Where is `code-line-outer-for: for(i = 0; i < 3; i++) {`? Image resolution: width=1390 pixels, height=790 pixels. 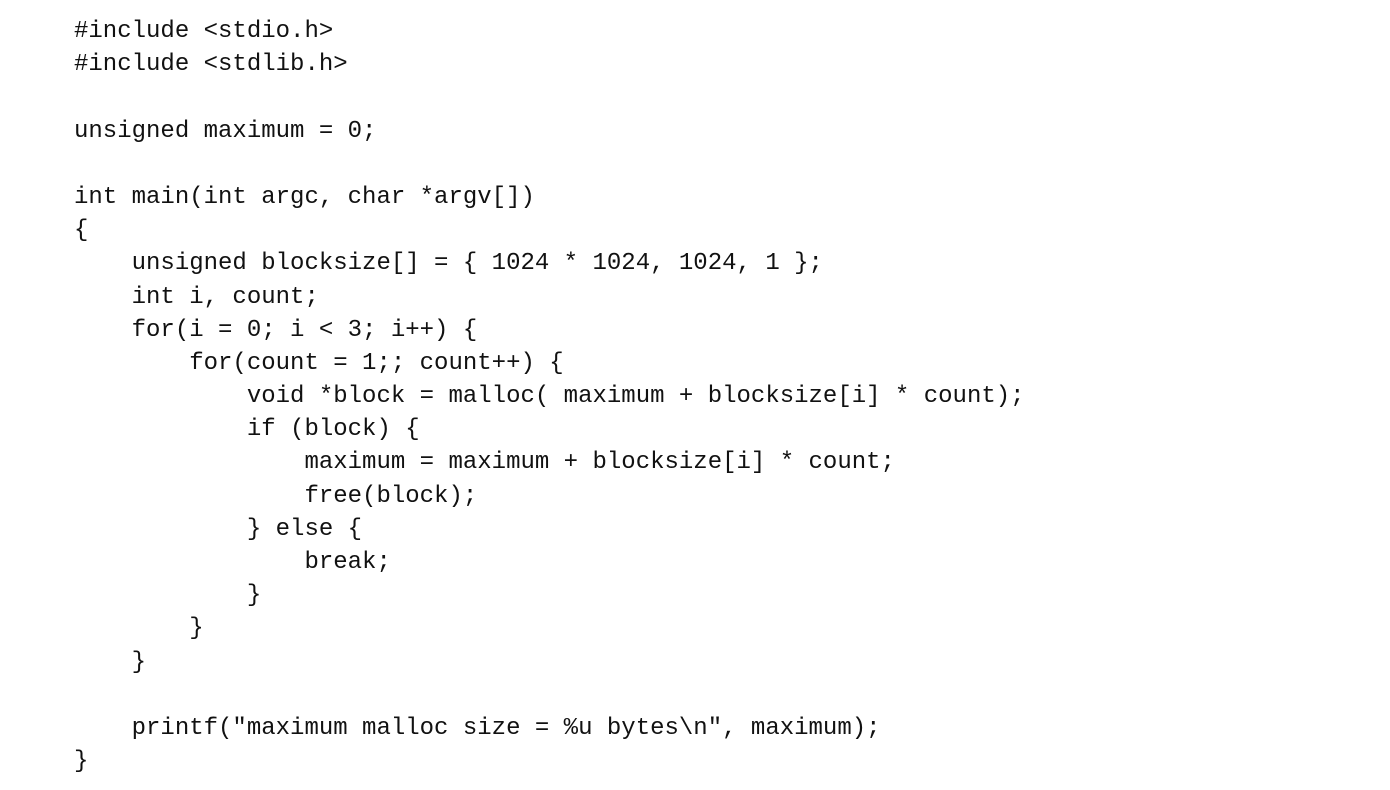
code-line-outer-for: for(i = 0; i < 3; i++) { is located at coordinates (276, 330).